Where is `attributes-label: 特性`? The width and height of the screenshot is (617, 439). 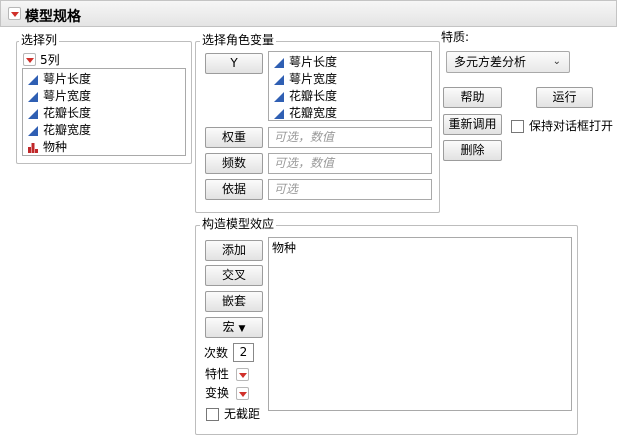 attributes-label: 特性 is located at coordinates (217, 374).